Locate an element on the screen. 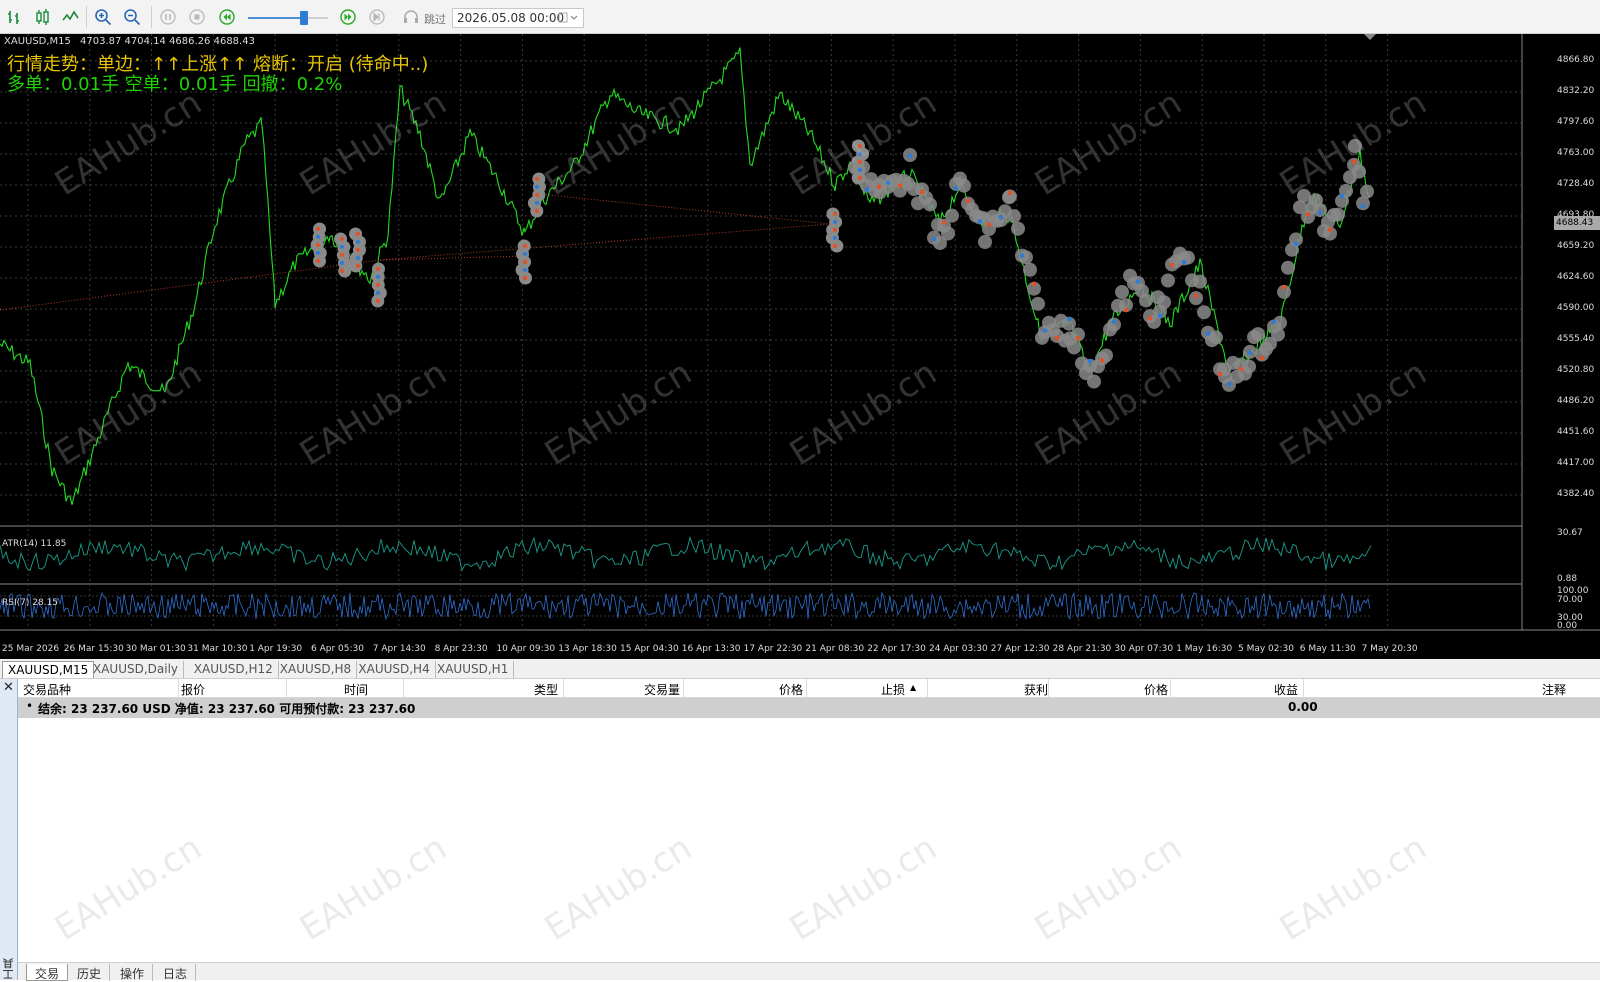 This screenshot has height=982, width=1600. column-header: 交易量 is located at coordinates (662, 689).